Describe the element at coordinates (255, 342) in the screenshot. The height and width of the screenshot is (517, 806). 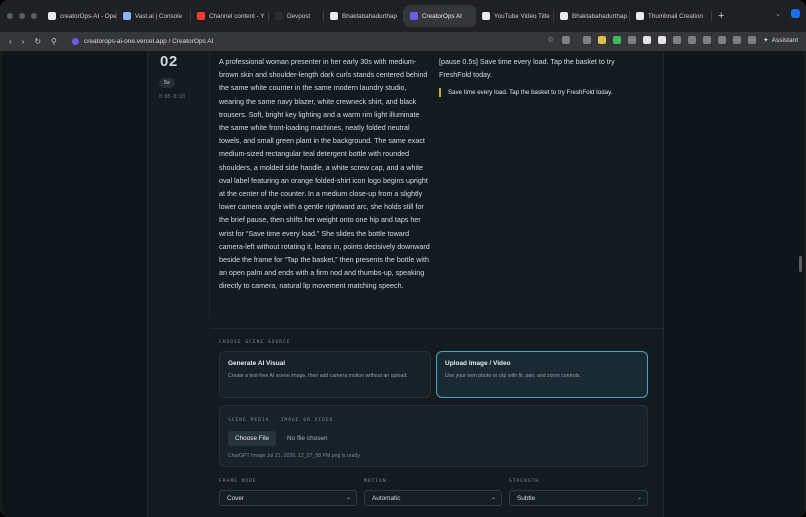
I see `source-section-label: CHOOSE SCENE SOURCE` at that location.